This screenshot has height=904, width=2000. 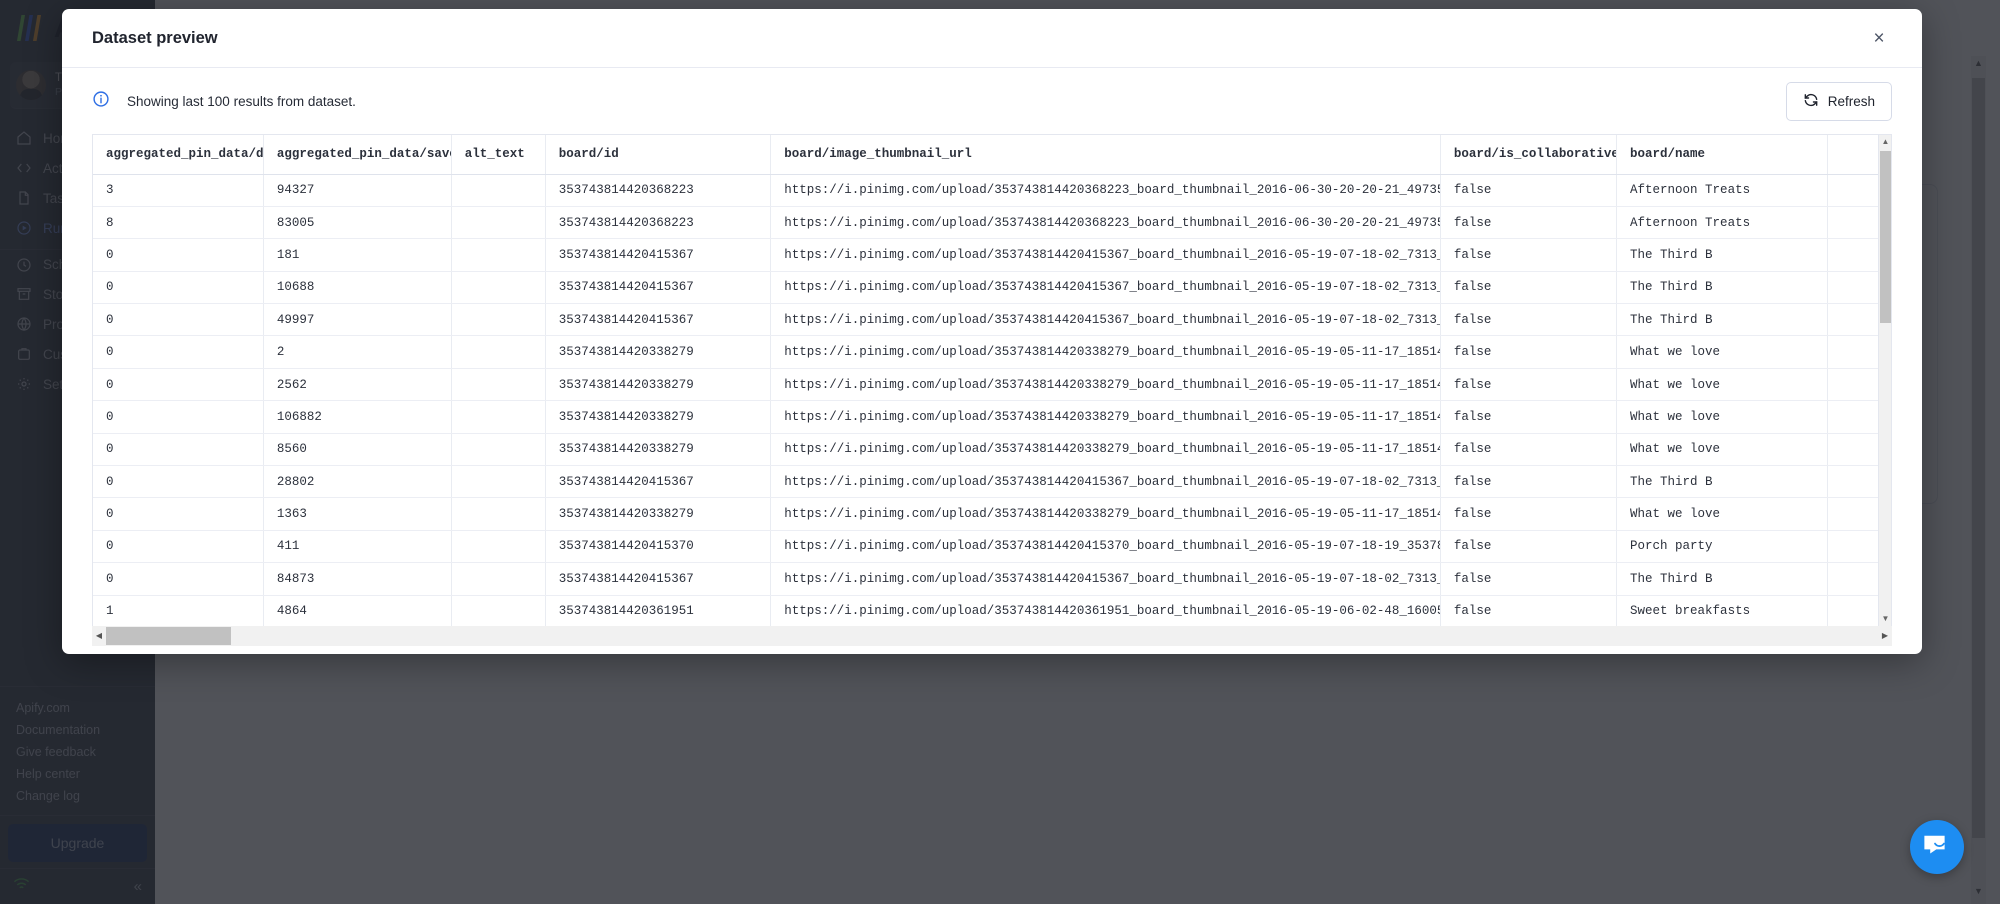 I want to click on column-header-board-image-thumbnail-url: board/image_thumbnail_url, so click(x=1105, y=155).